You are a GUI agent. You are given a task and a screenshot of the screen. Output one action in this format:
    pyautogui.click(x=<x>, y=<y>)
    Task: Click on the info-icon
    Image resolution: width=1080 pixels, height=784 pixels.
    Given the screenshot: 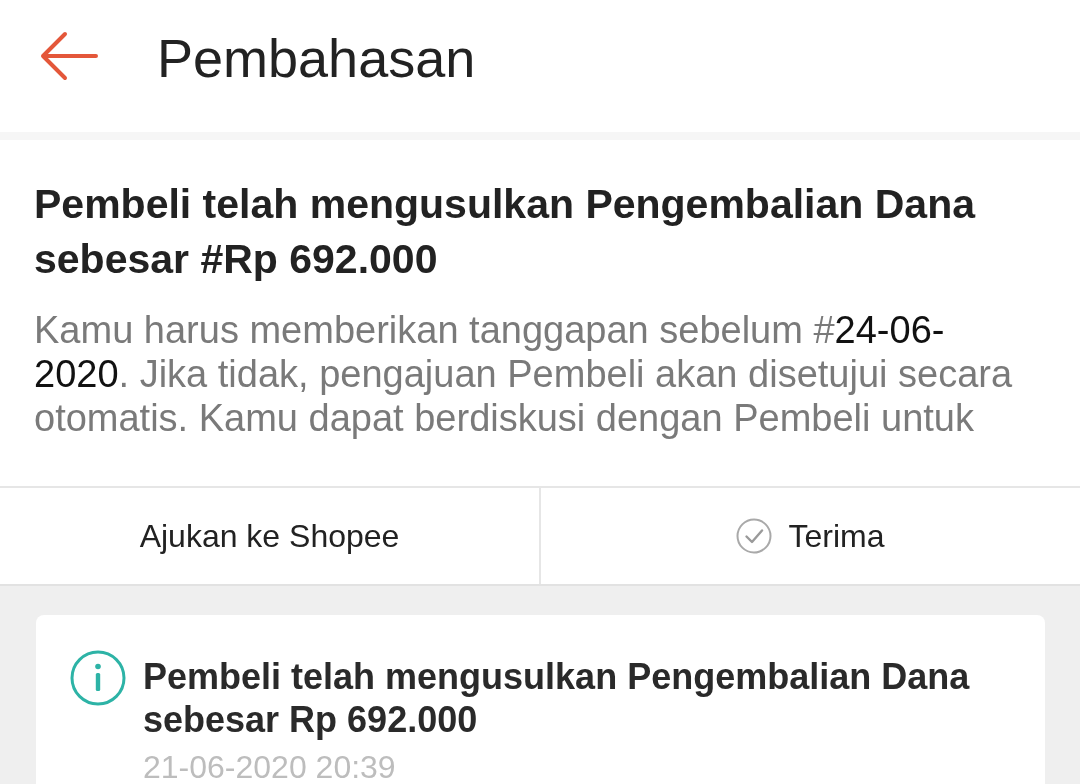 What is the action you would take?
    pyautogui.click(x=98, y=678)
    